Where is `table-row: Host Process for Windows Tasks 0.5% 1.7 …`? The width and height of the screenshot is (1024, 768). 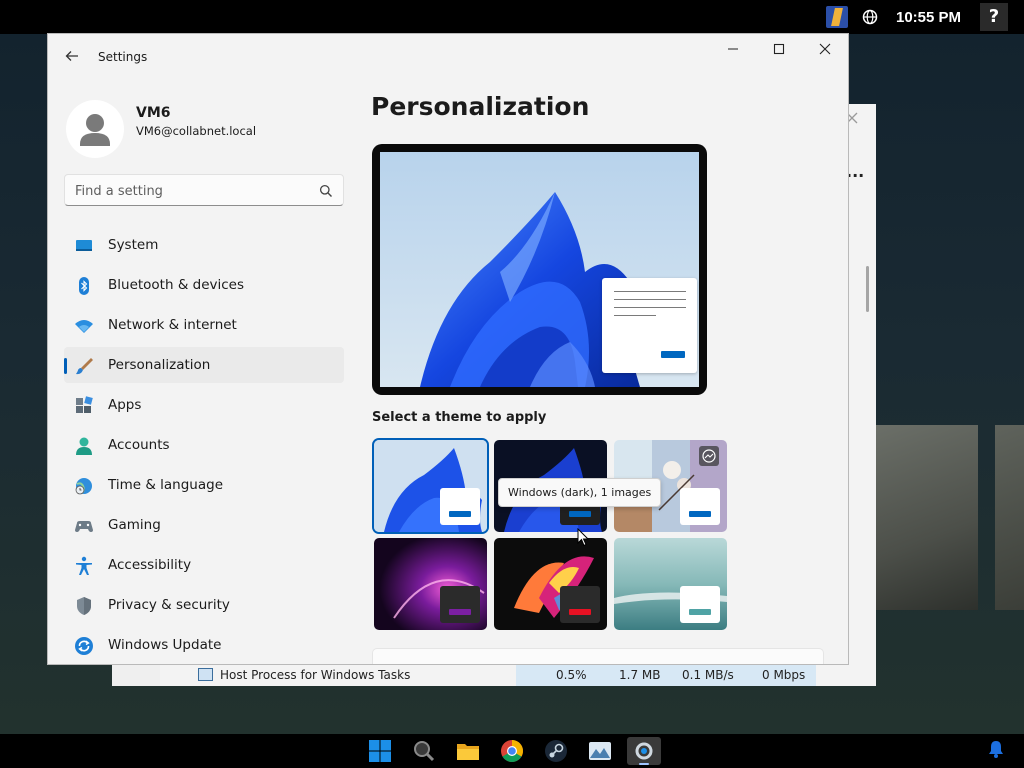
table-row: Host Process for Windows Tasks 0.5% 1.7 … is located at coordinates (518, 675).